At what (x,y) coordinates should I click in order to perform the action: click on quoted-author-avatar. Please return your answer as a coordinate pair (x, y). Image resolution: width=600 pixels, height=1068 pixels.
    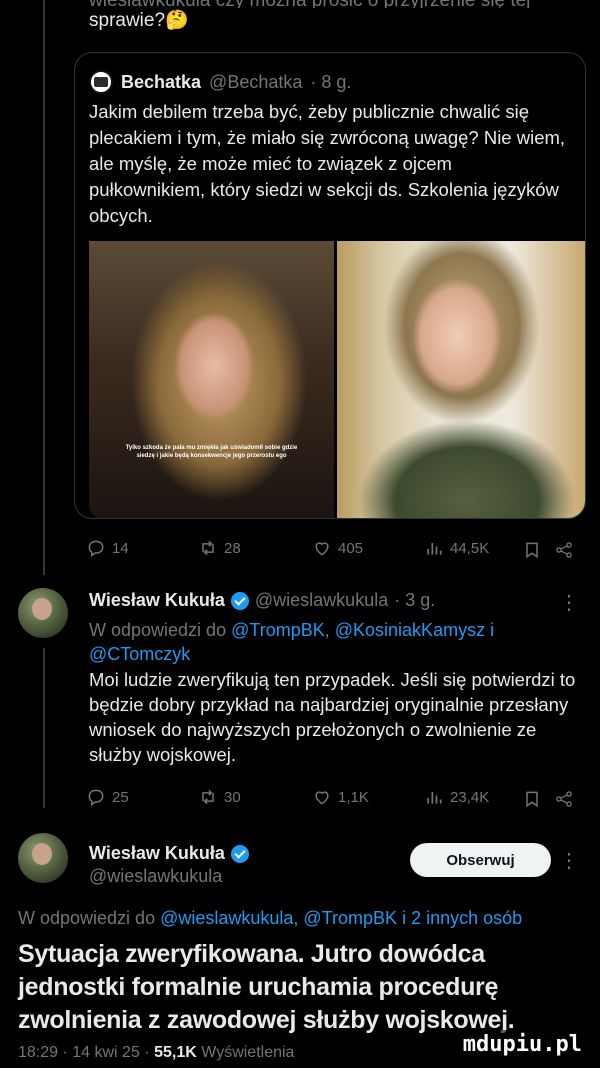
    Looking at the image, I should click on (101, 82).